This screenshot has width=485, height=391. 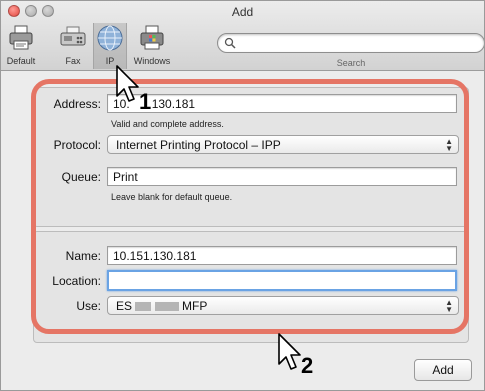 What do you see at coordinates (282, 103) in the screenshot?
I see `address-field: 10. 130.181` at bounding box center [282, 103].